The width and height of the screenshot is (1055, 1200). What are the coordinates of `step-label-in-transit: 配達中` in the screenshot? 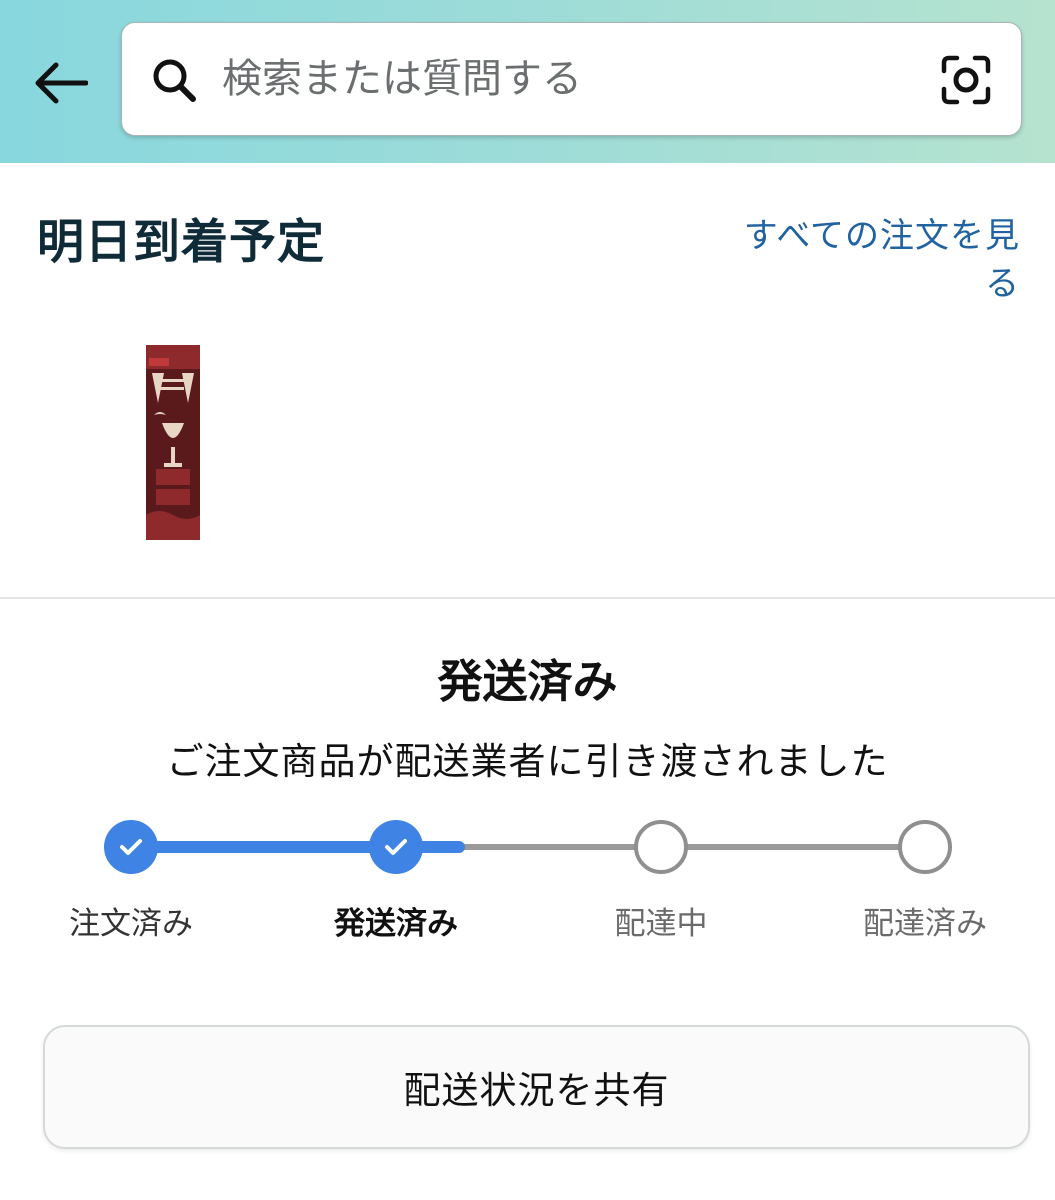 It's located at (661, 924).